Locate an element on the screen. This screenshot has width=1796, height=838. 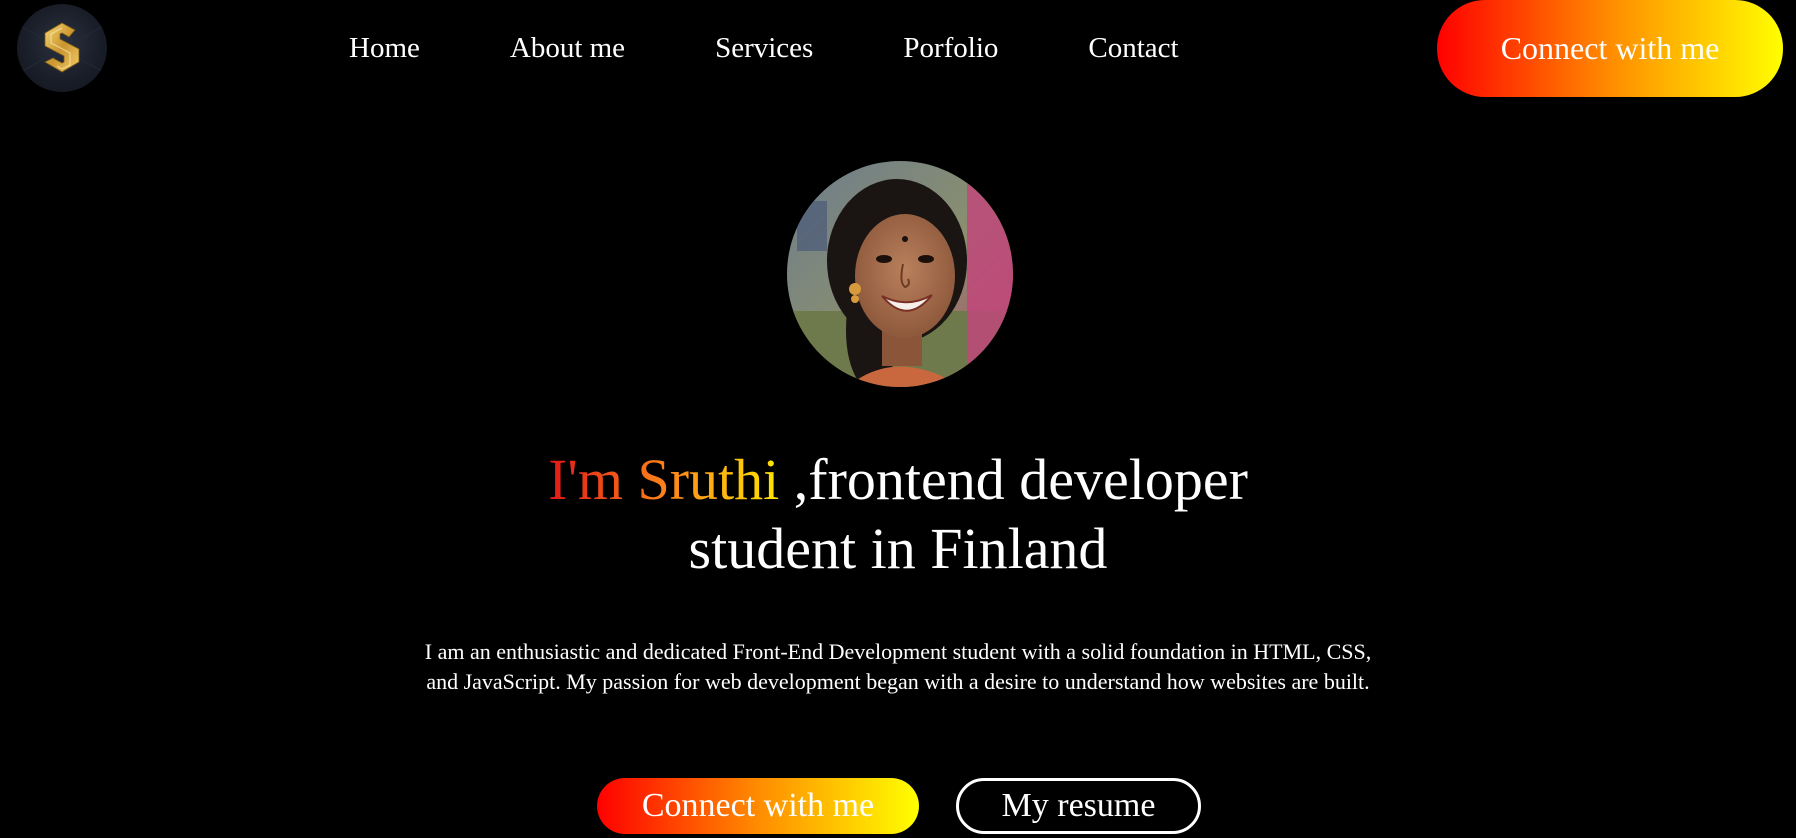
nav-about-me: About me is located at coordinates (567, 48).